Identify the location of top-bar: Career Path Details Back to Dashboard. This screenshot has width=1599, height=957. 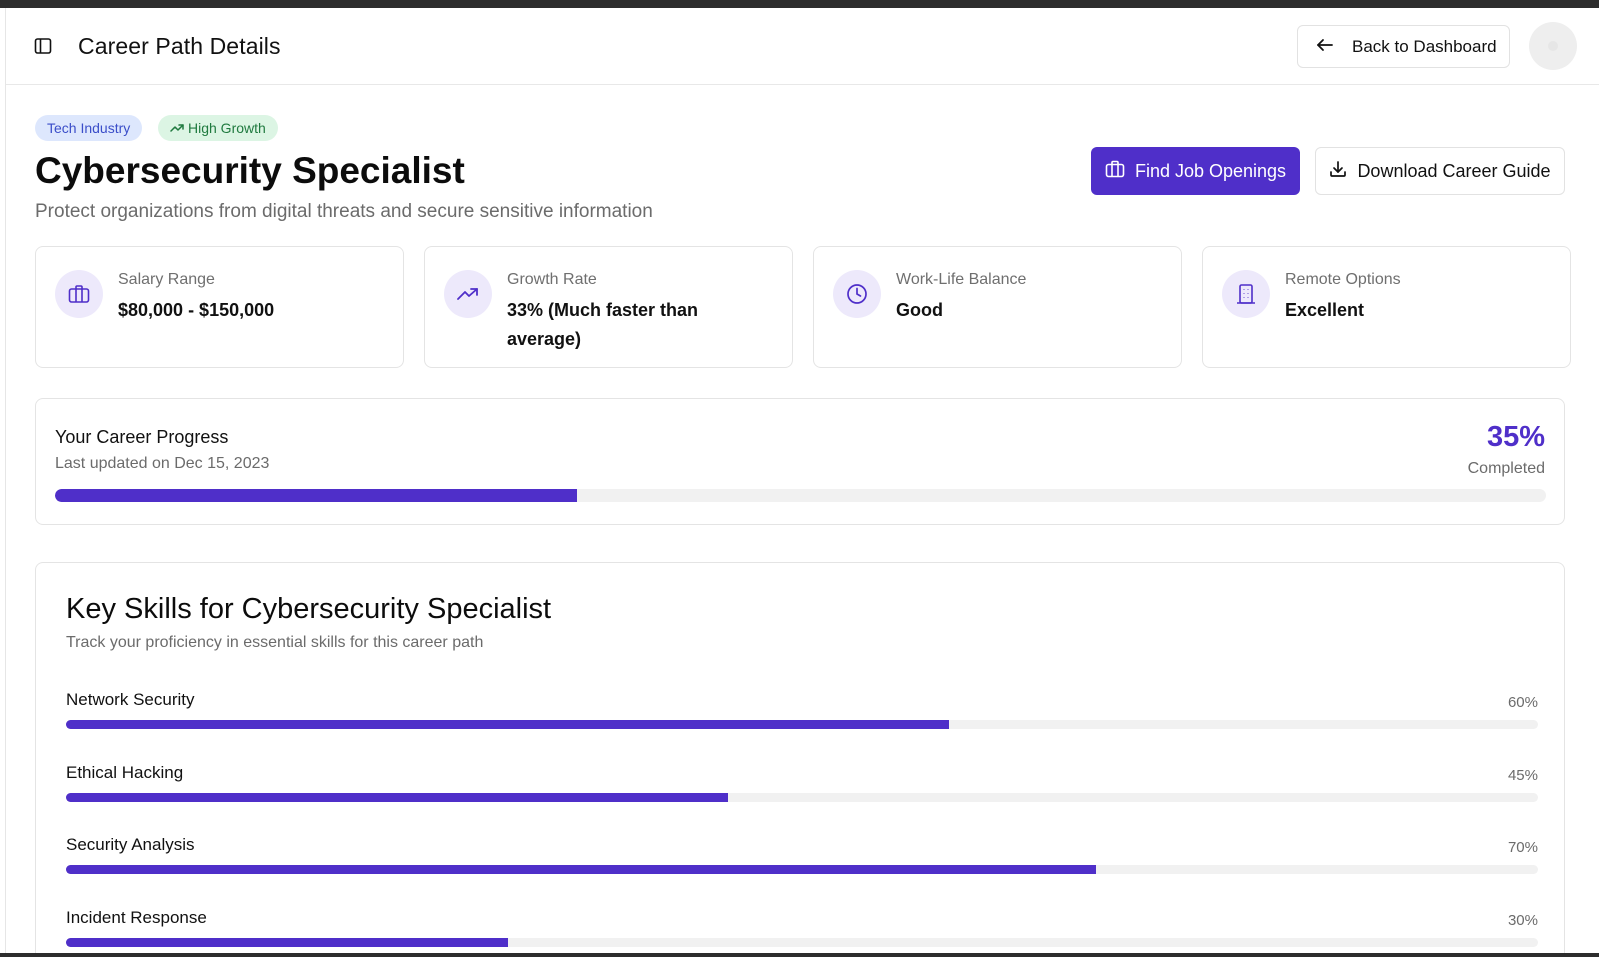
(802, 46).